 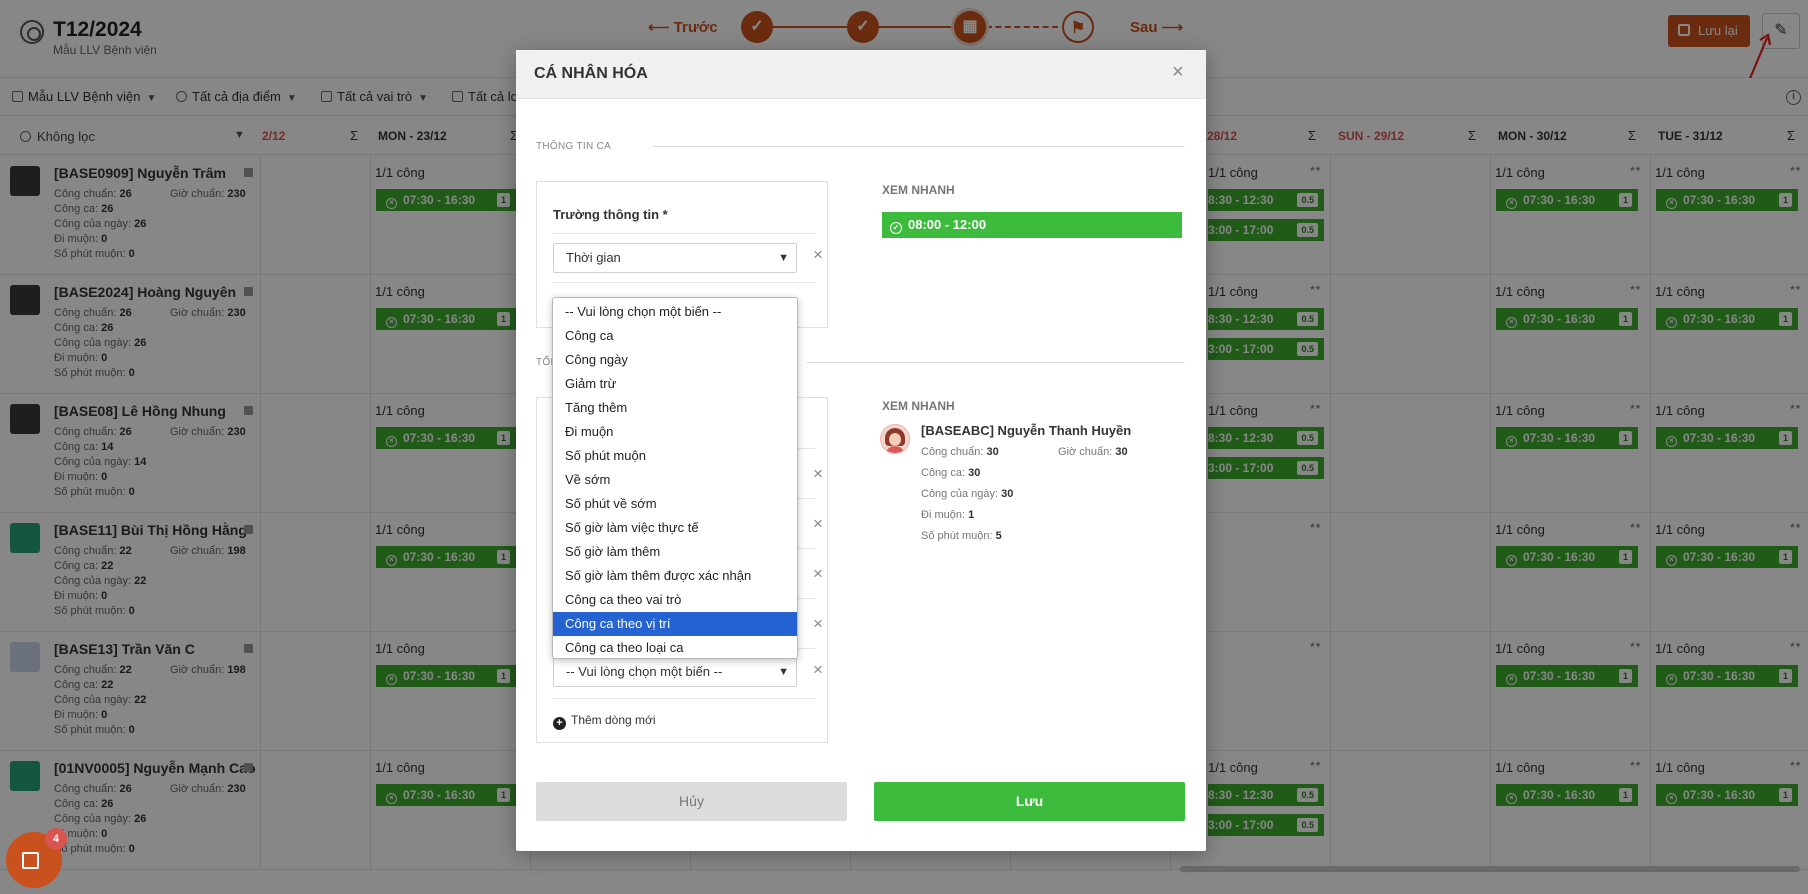 I want to click on dropdown-option: Công ca theo loại ca, so click(x=675, y=647).